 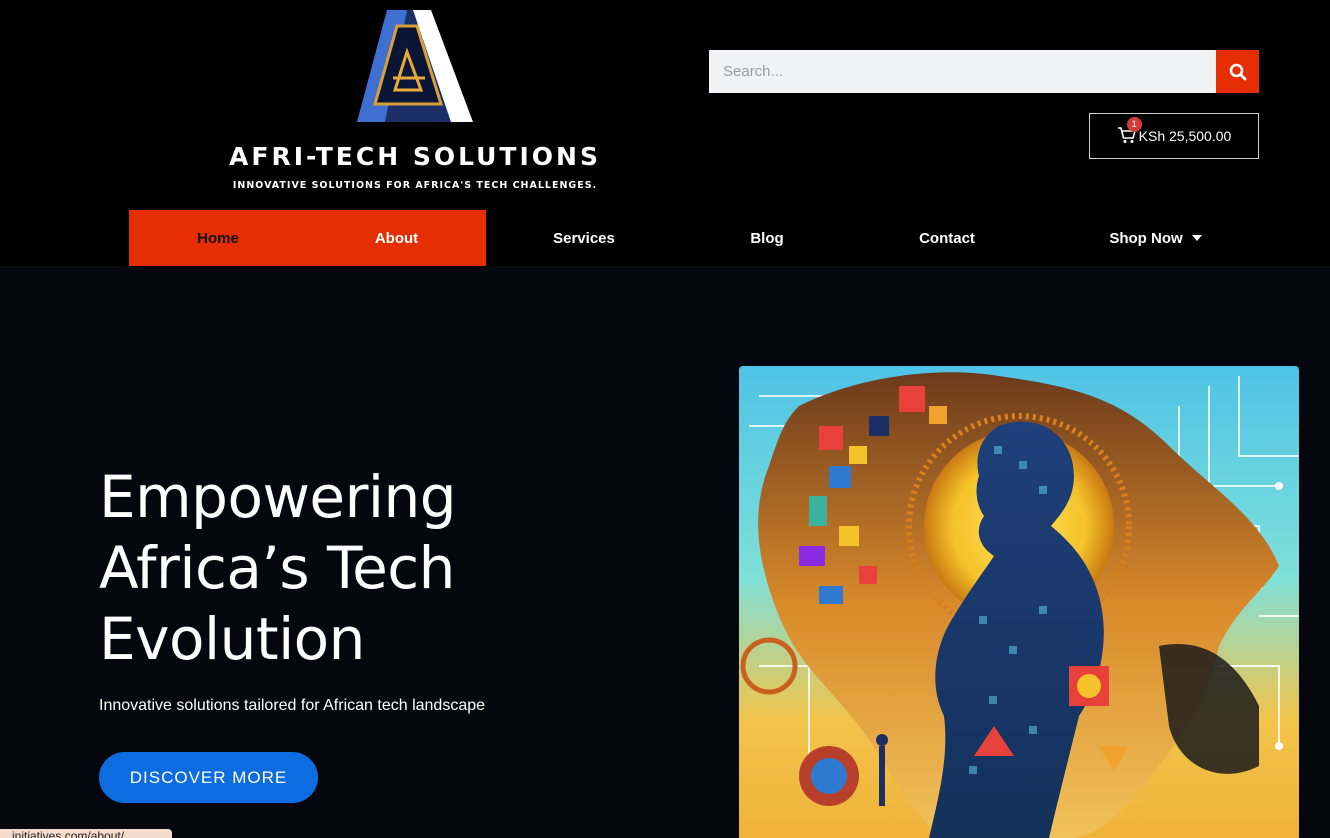 I want to click on cart-icon-wrap: 1, so click(x=1129, y=131).